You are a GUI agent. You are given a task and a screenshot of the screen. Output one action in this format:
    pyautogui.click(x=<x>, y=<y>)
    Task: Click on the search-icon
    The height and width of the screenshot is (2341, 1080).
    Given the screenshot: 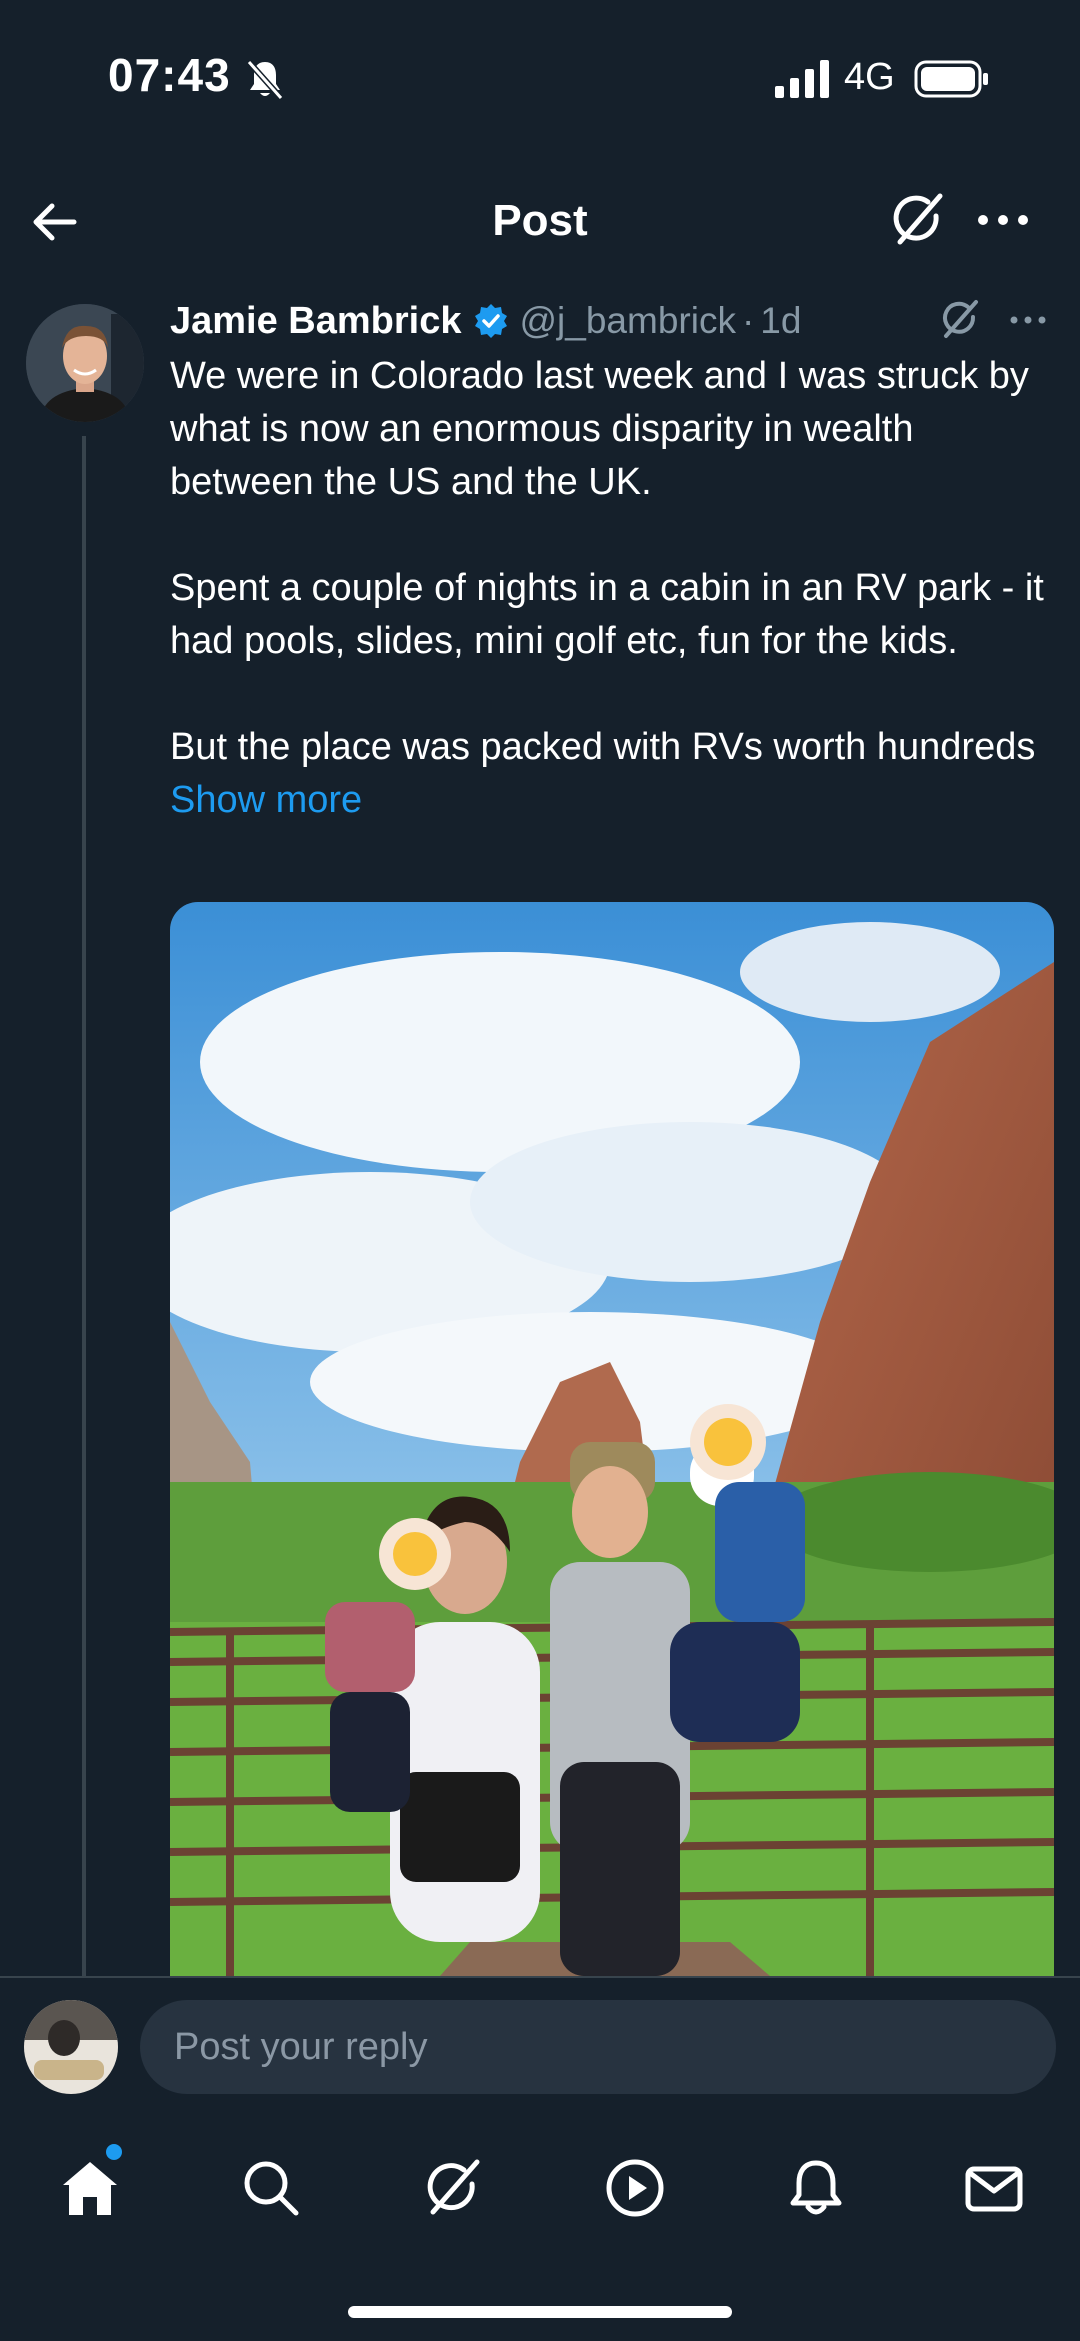 What is the action you would take?
    pyautogui.click(x=271, y=2188)
    